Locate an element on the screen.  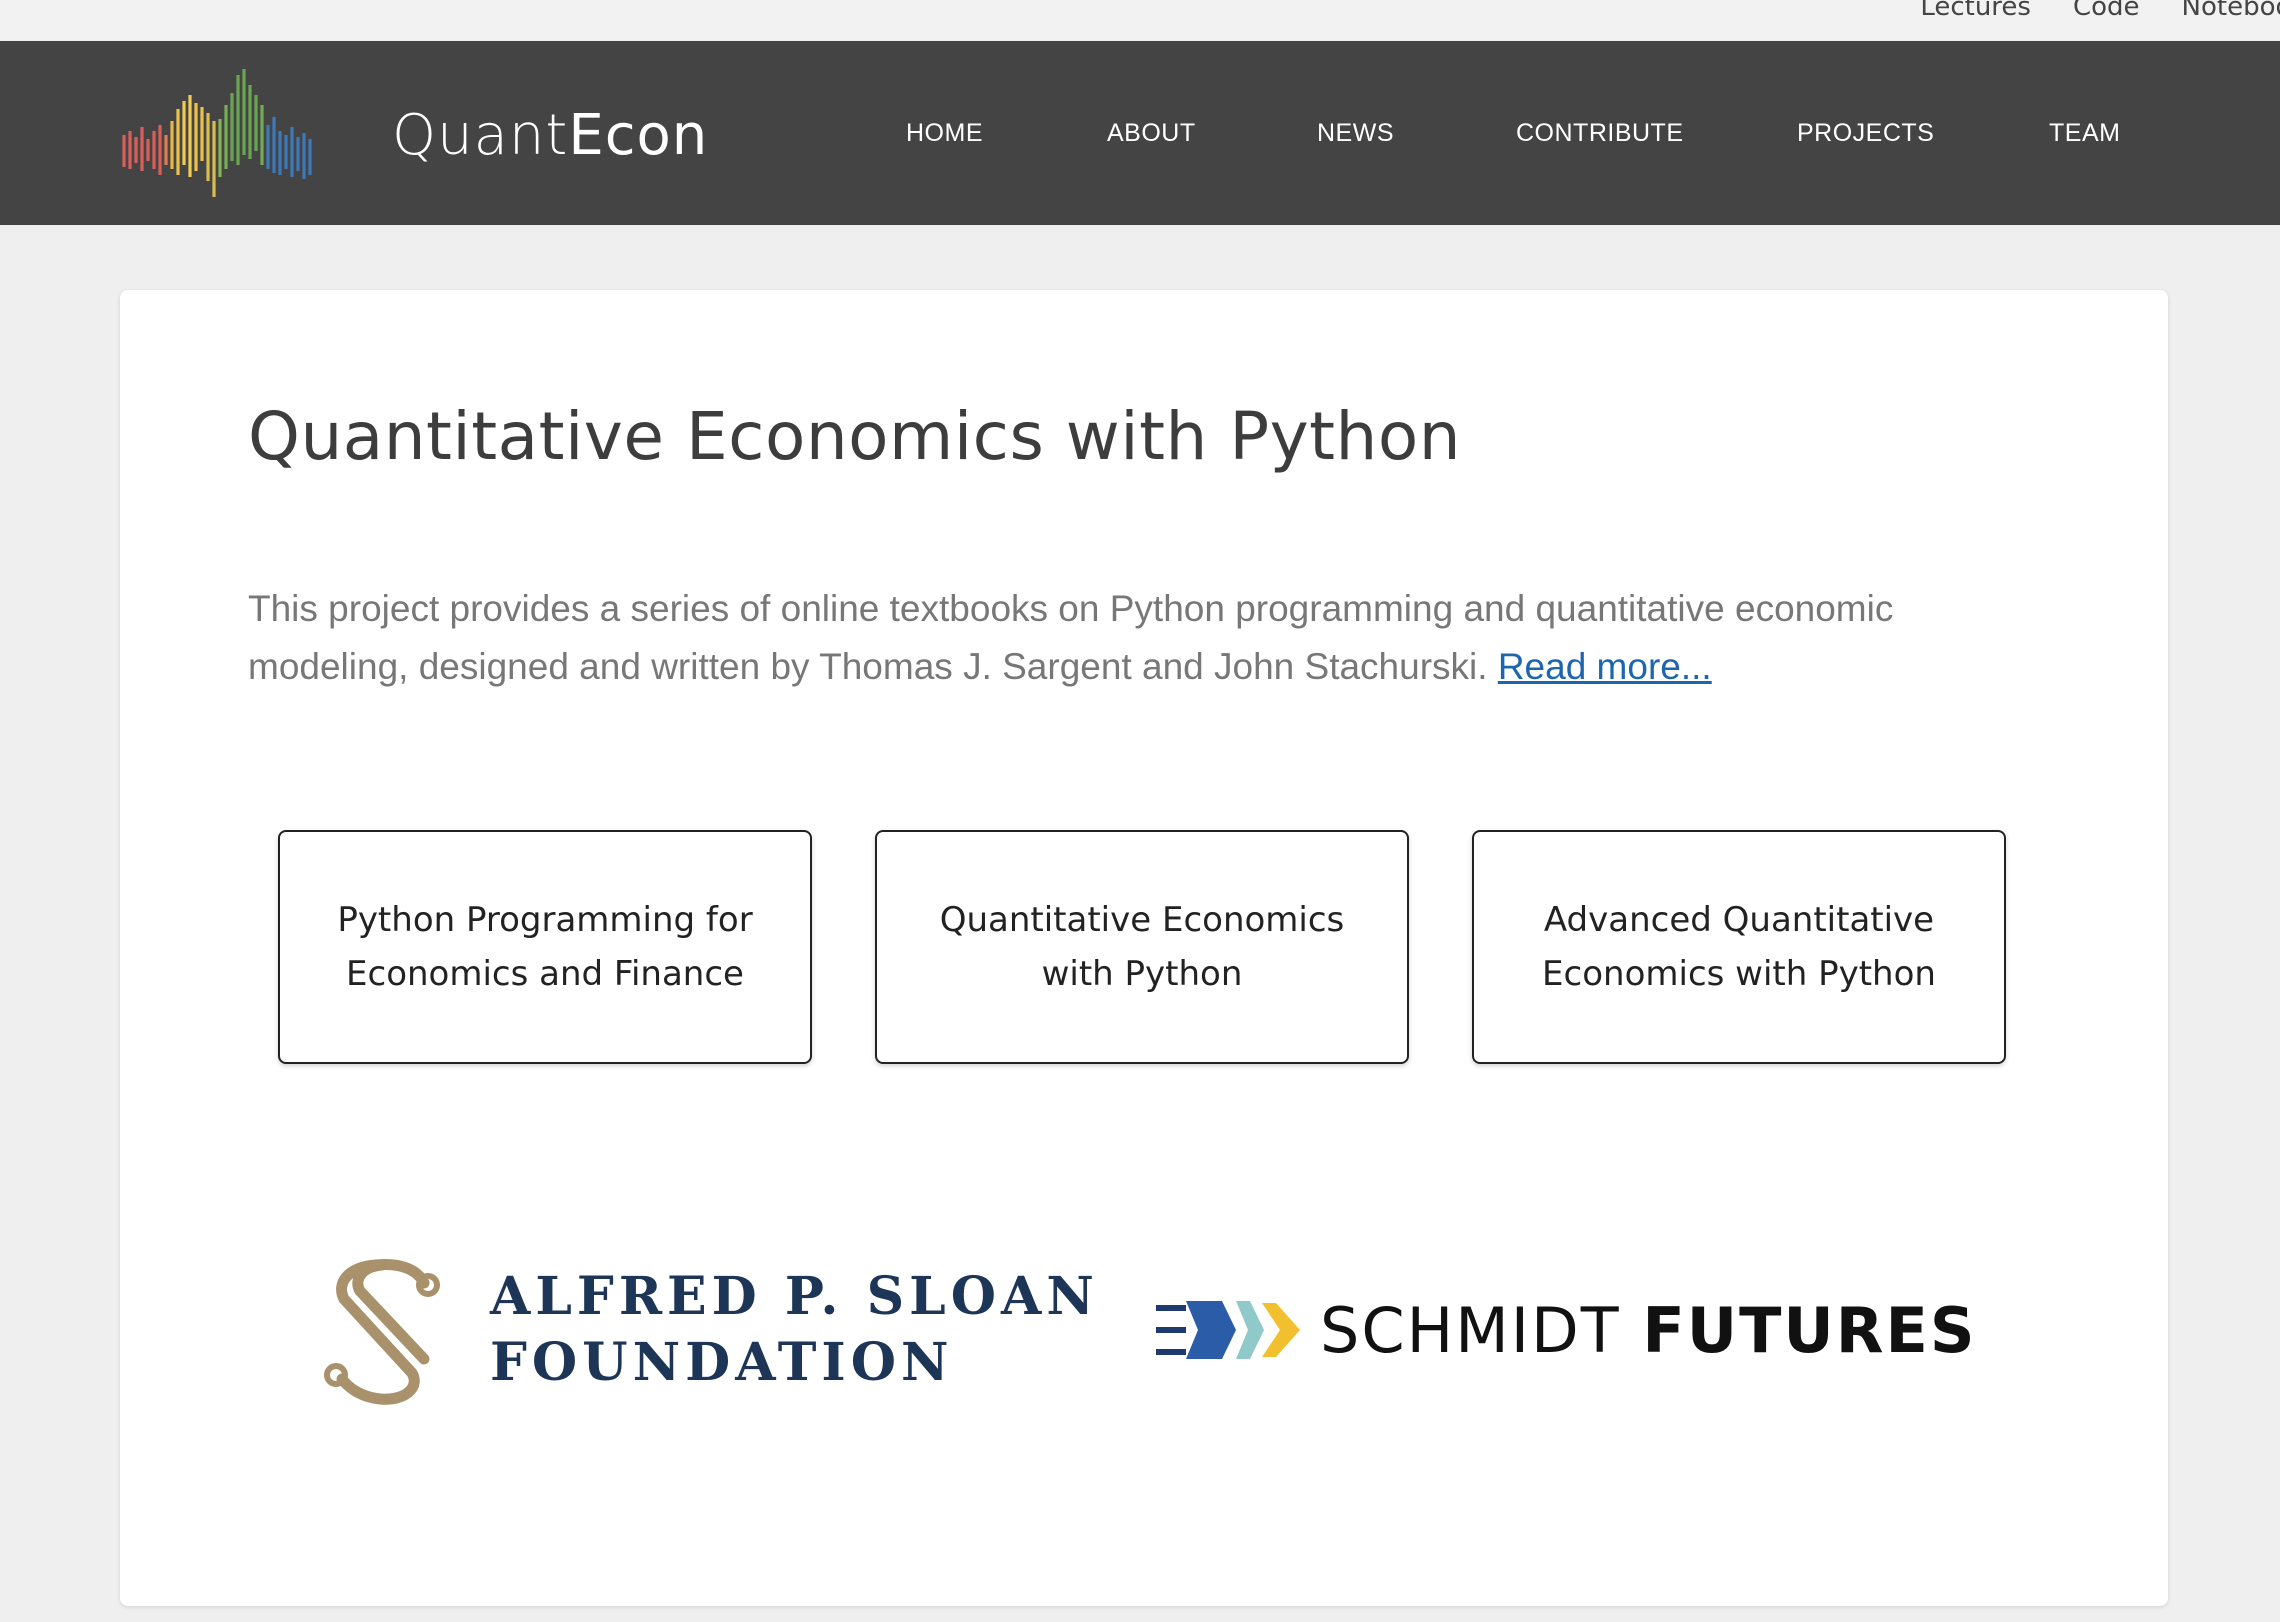
sloan-wordmark: ALFRED P. SLOAN FOUNDATION is located at coordinates (794, 1330).